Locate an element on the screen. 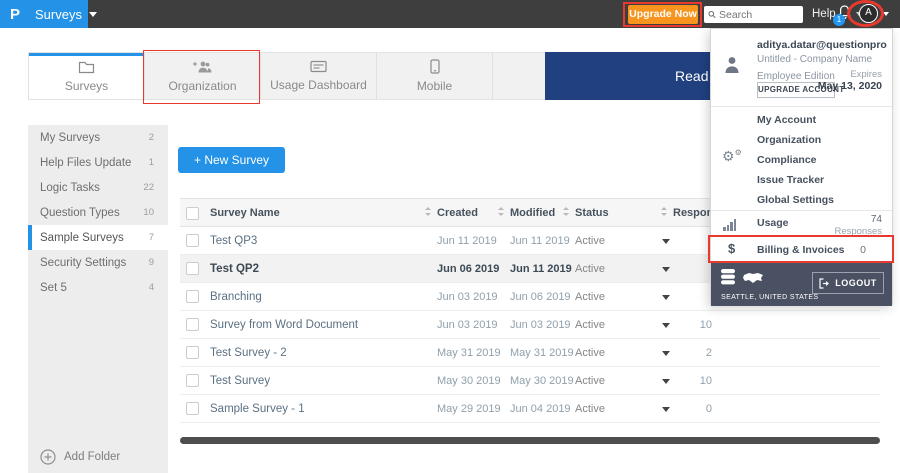  tab-organization: Organization is located at coordinates (203, 76).